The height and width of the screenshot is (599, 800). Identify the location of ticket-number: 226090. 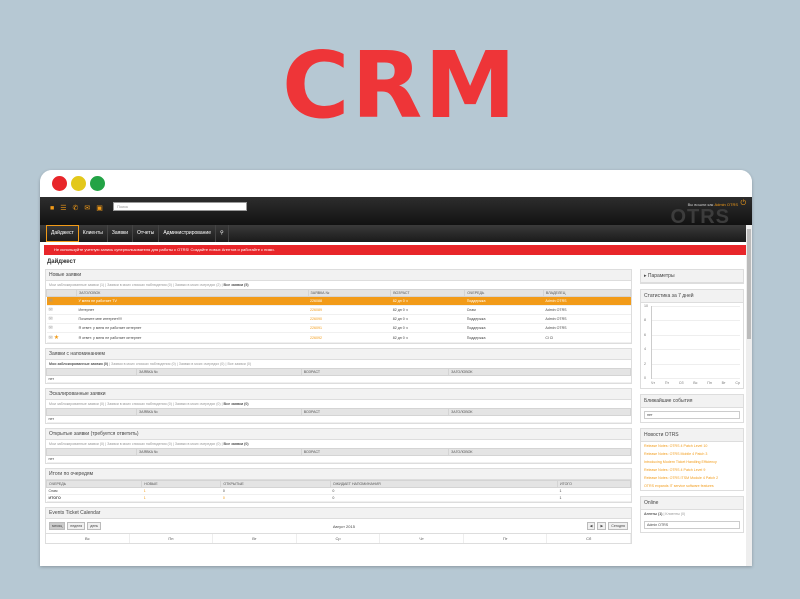
(349, 319).